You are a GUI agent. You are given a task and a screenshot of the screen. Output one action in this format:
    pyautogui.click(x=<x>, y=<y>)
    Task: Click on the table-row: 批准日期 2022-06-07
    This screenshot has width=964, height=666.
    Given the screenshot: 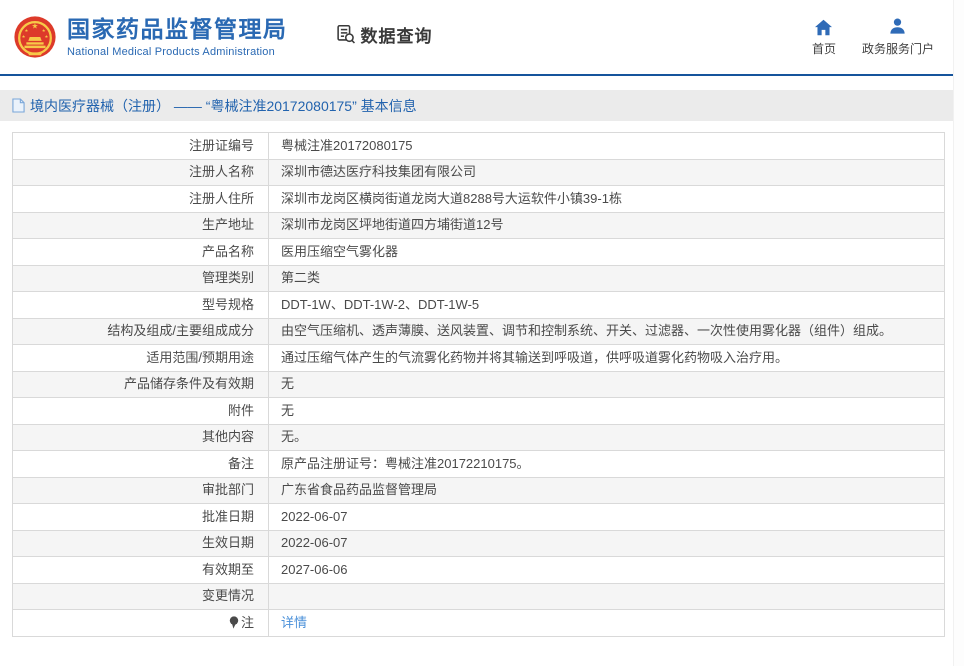 What is the action you would take?
    pyautogui.click(x=478, y=517)
    